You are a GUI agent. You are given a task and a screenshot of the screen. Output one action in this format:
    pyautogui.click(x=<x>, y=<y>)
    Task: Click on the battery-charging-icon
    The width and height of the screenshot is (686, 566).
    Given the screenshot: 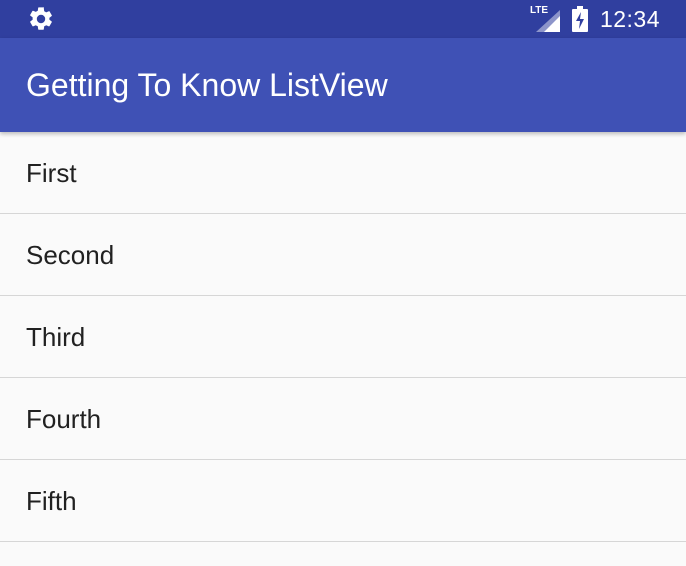 What is the action you would take?
    pyautogui.click(x=579, y=19)
    